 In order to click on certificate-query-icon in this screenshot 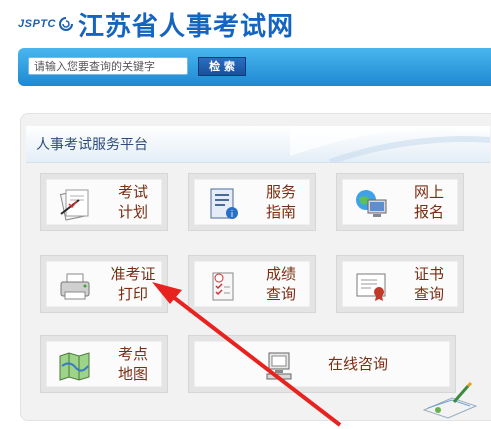, I will do `click(371, 287)`.